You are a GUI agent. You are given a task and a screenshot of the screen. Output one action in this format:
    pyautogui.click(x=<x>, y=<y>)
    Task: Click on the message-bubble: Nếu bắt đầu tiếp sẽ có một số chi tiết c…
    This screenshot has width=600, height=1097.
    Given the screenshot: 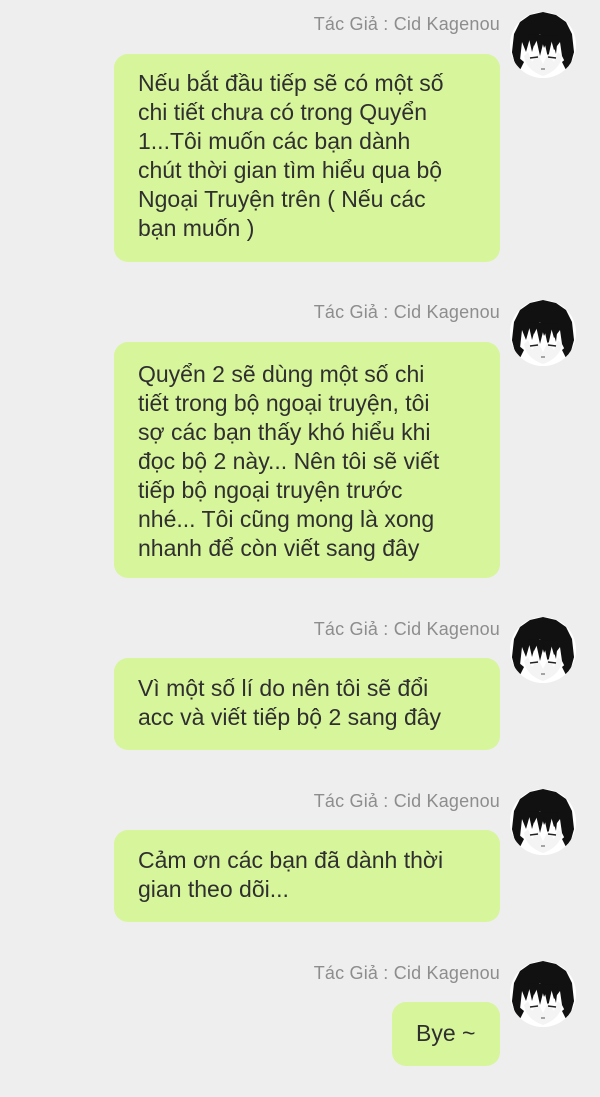 What is the action you would take?
    pyautogui.click(x=307, y=158)
    